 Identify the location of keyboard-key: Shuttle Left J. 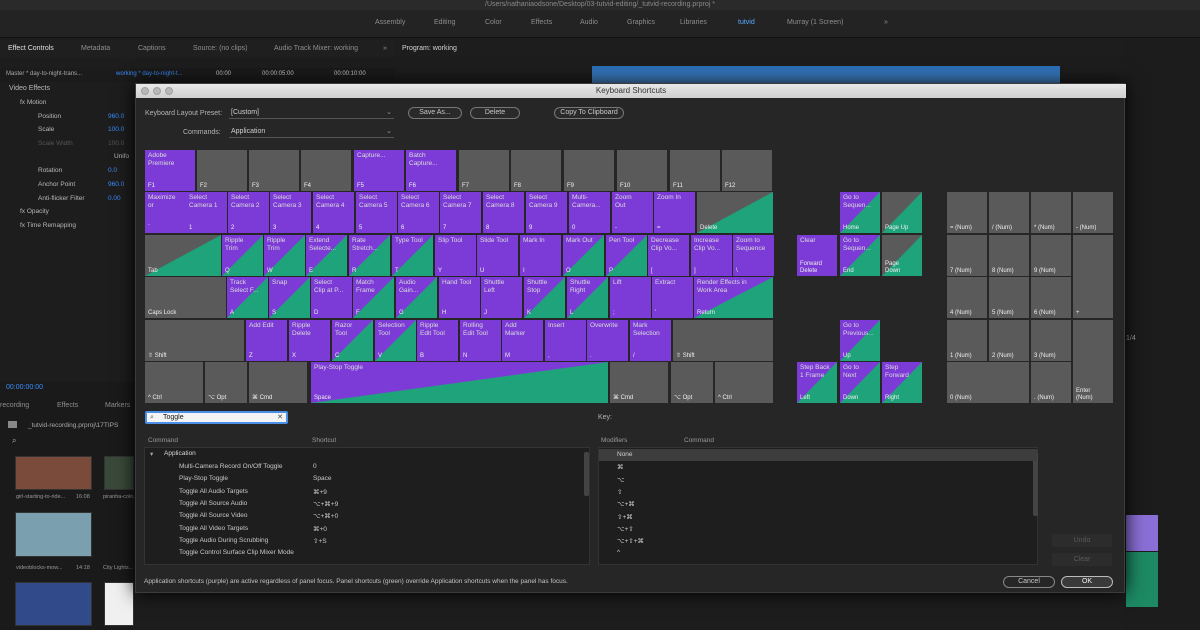
(501, 297).